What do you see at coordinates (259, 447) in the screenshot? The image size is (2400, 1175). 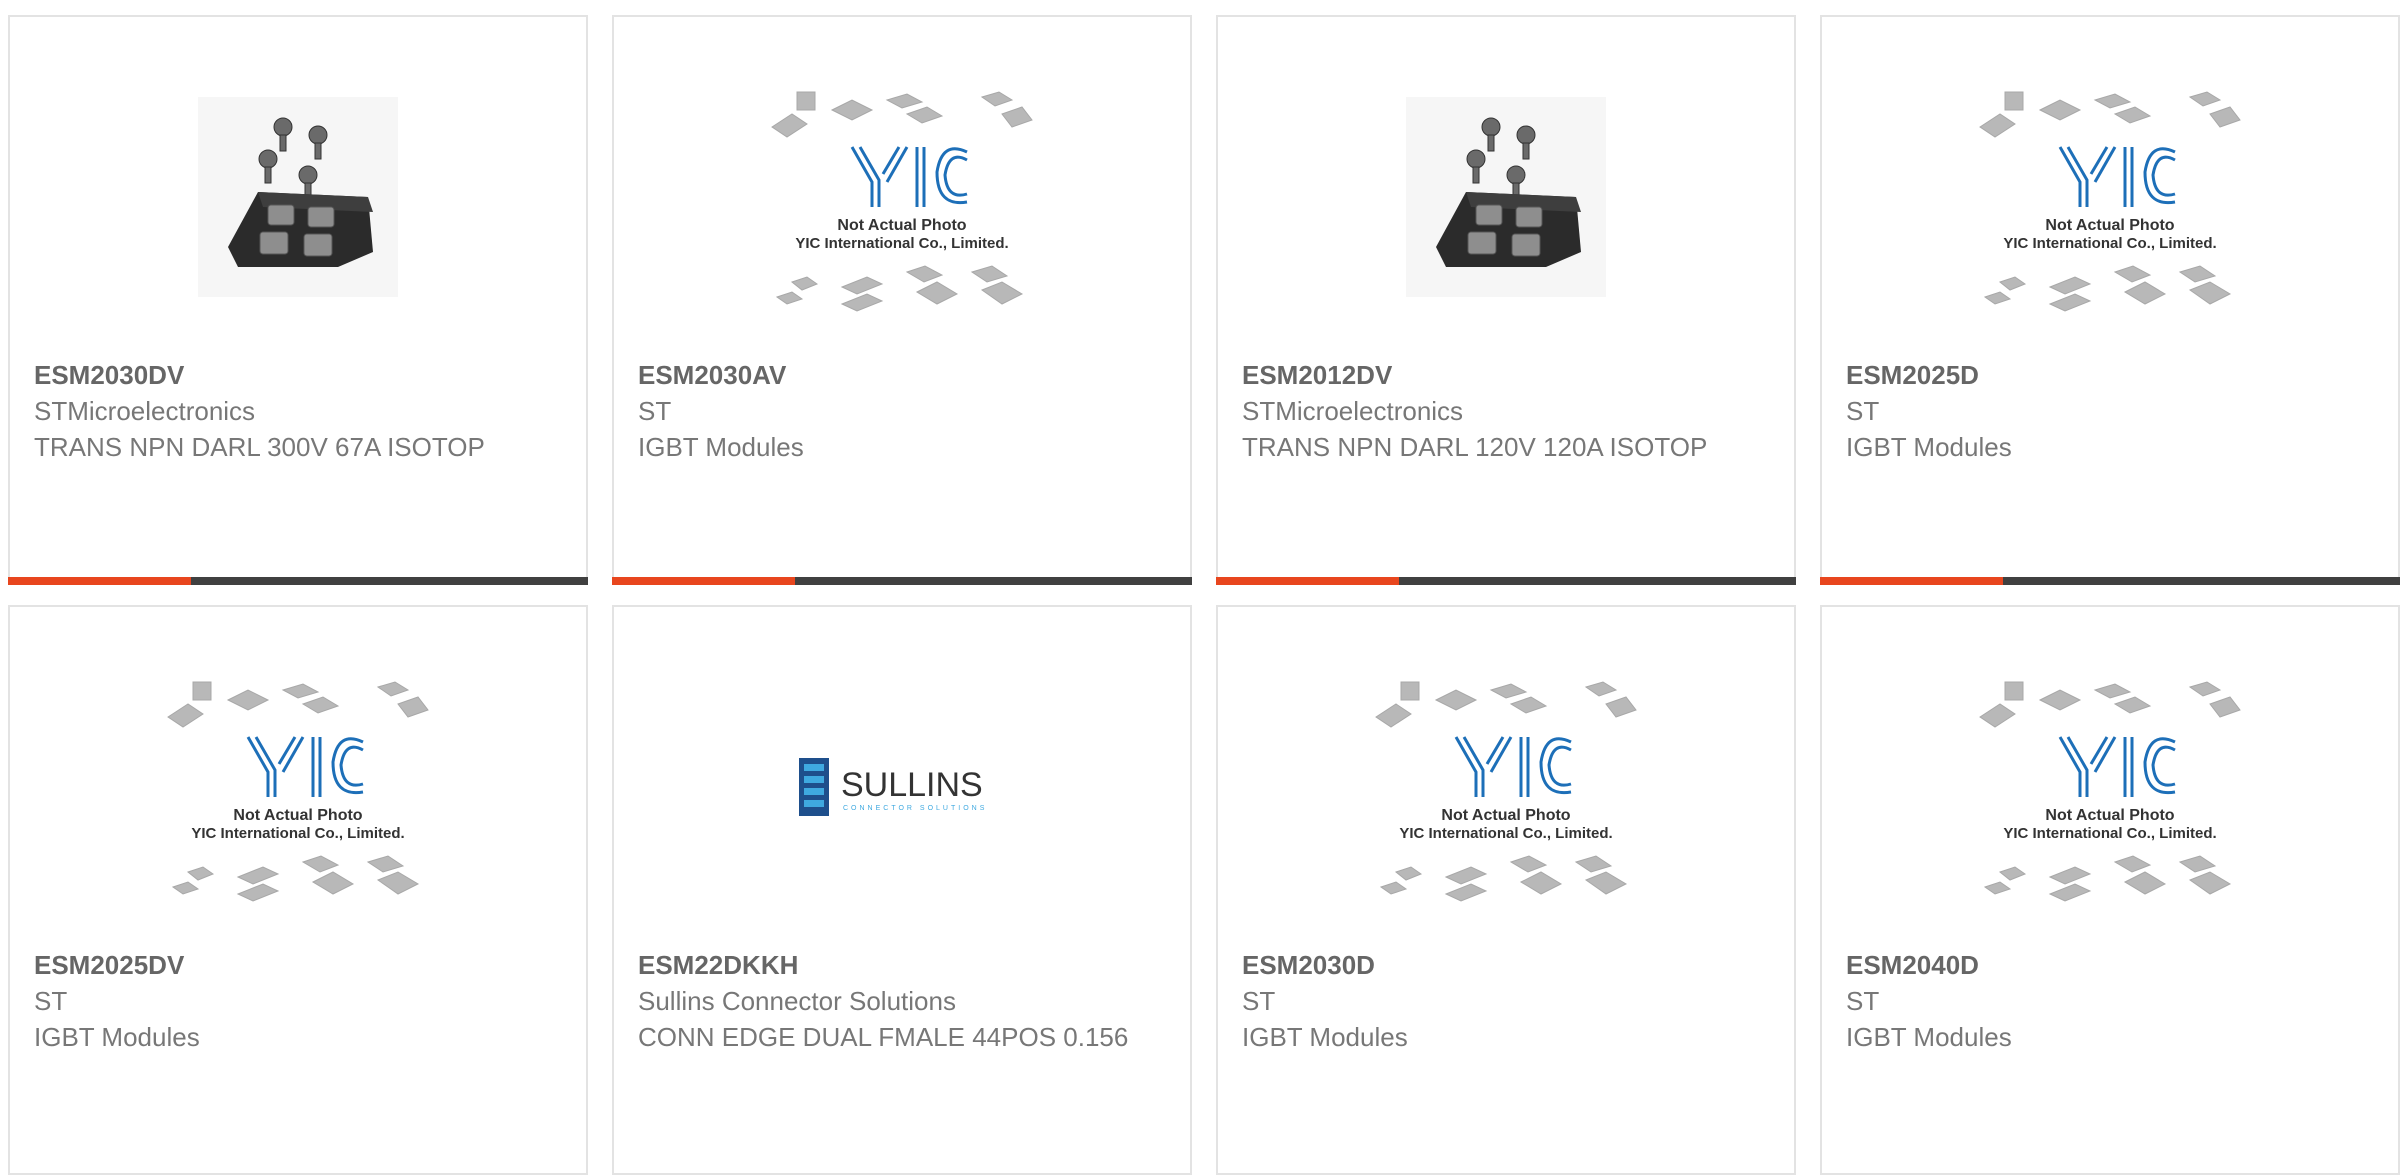 I see `description: TRANS NPN DARL 300V 67A ISOTOP` at bounding box center [259, 447].